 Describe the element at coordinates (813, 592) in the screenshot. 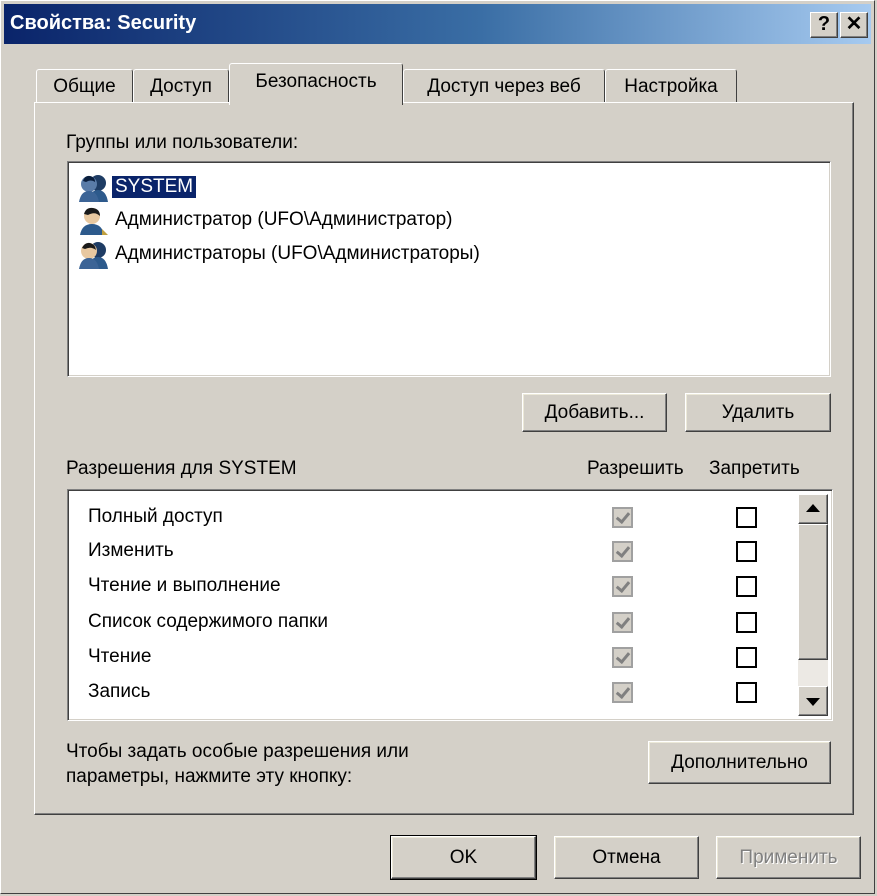

I see `scroll-thumb` at that location.